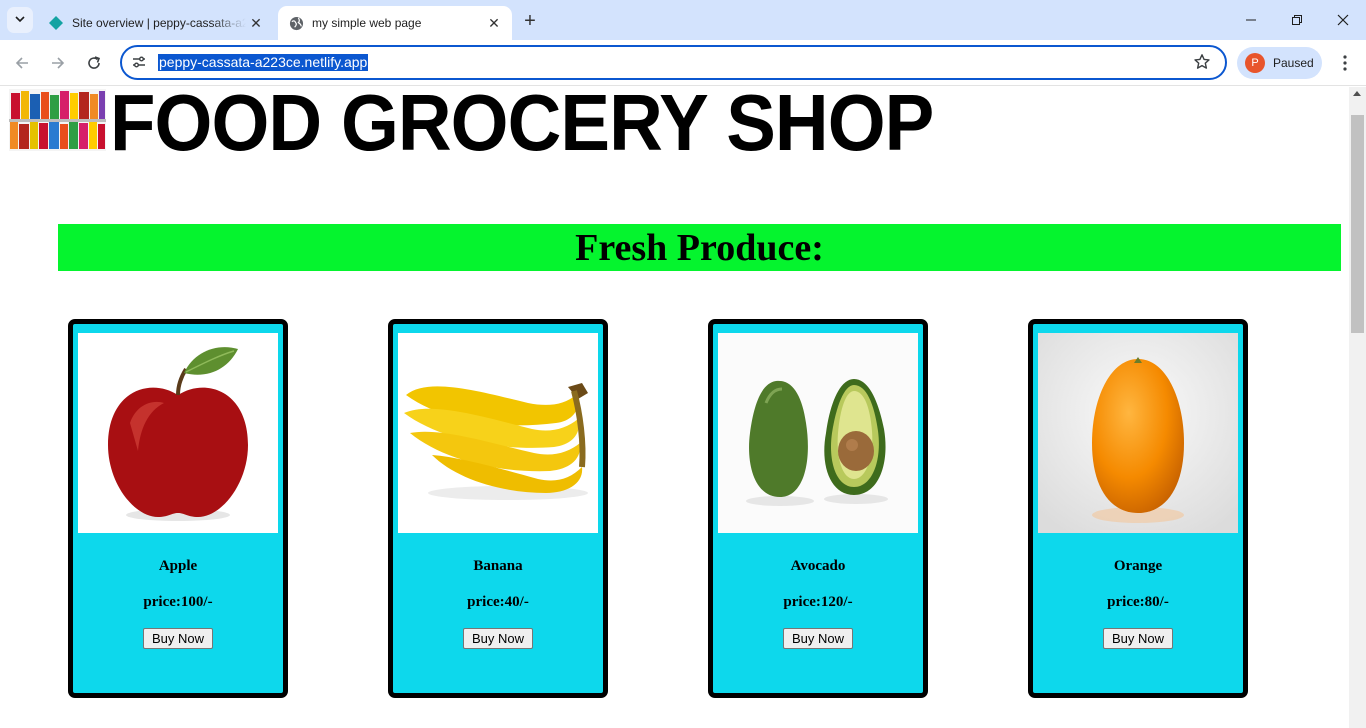 The width and height of the screenshot is (1366, 728). I want to click on tab-title: Site overview | peppy-cassata-a223ce, so click(159, 23).